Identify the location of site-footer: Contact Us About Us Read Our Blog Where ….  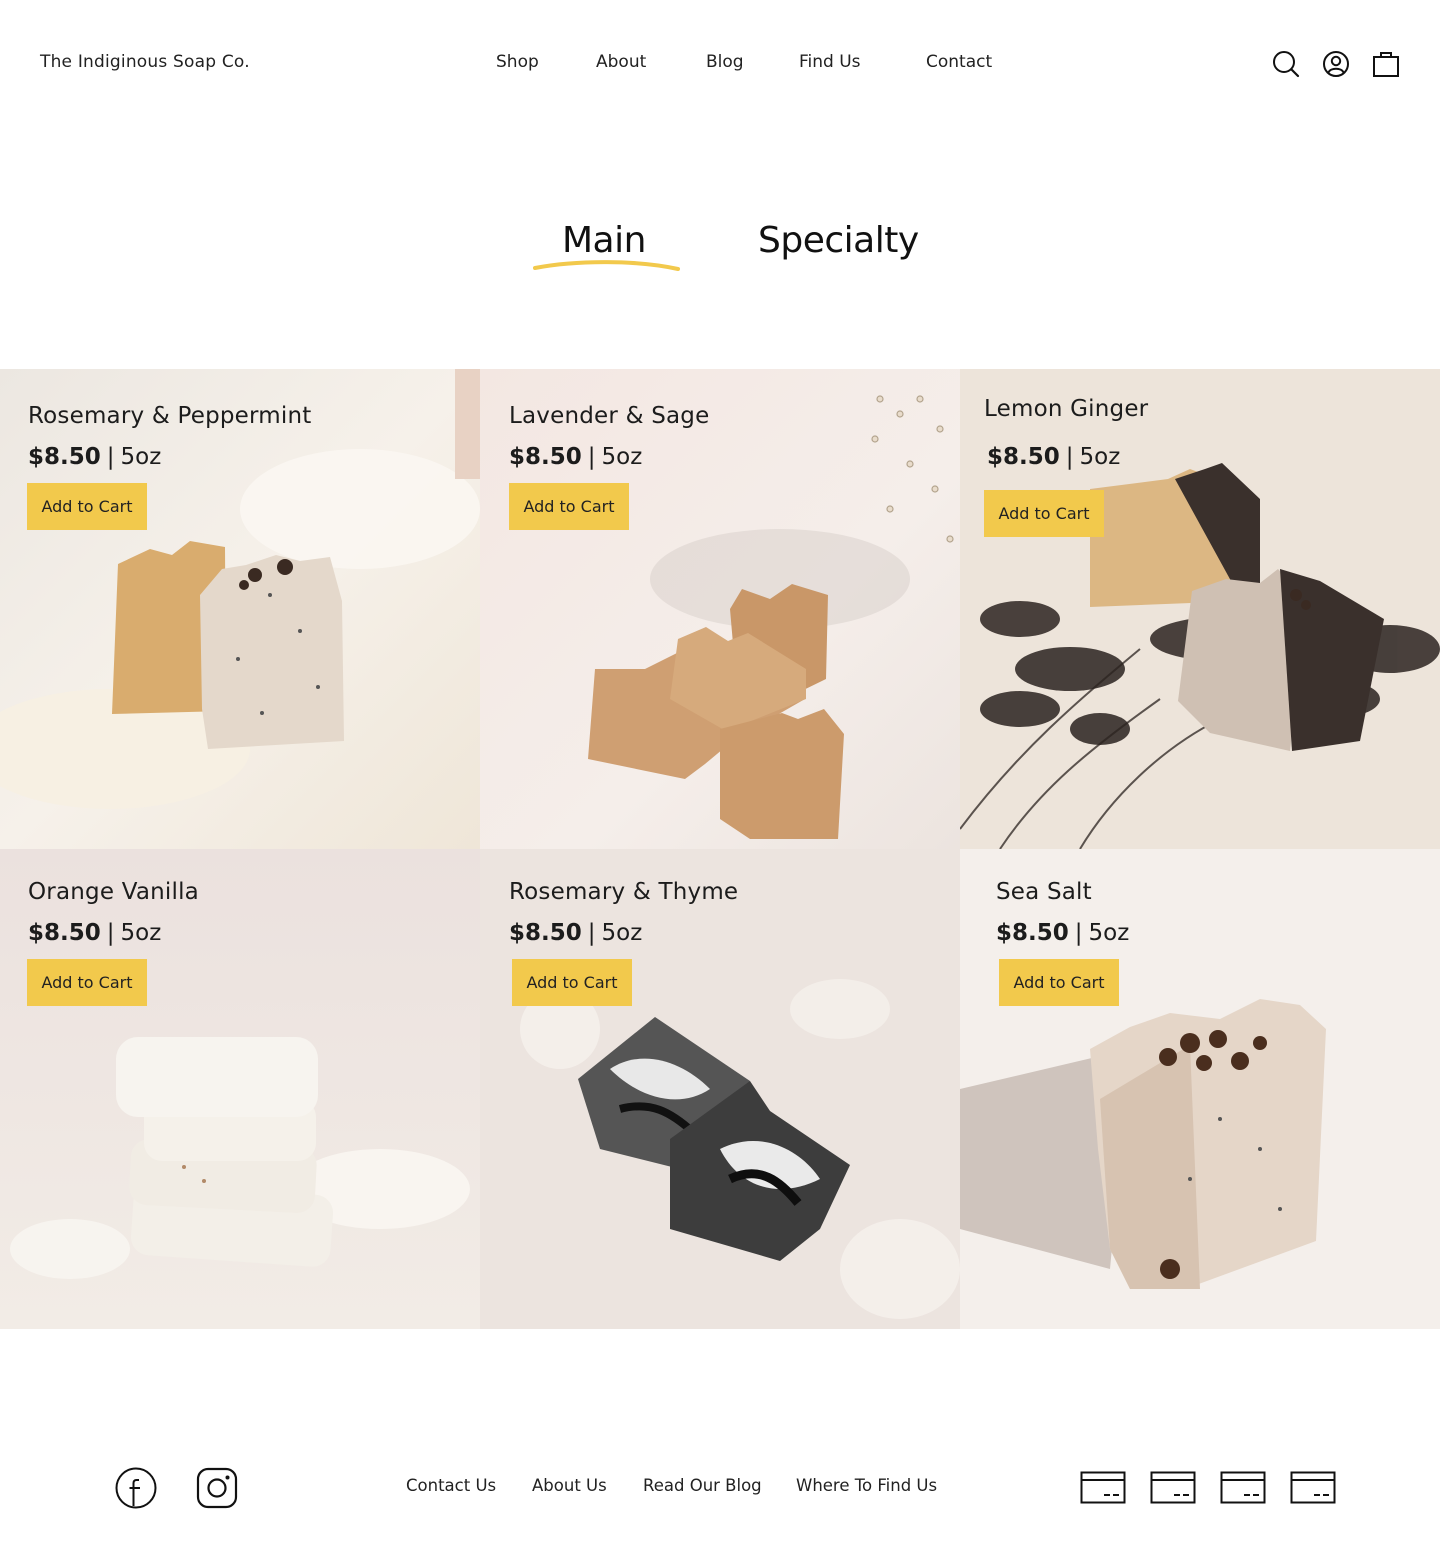
(720, 1487).